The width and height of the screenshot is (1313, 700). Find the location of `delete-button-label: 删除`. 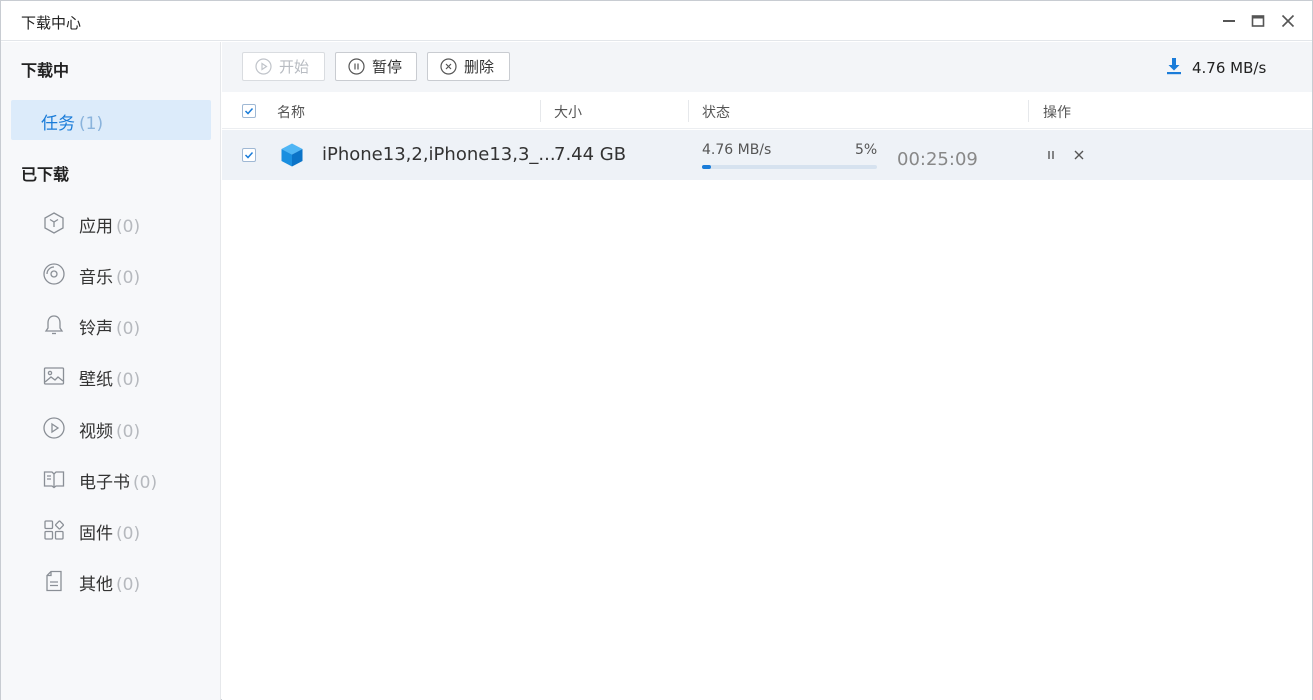

delete-button-label: 删除 is located at coordinates (479, 67).